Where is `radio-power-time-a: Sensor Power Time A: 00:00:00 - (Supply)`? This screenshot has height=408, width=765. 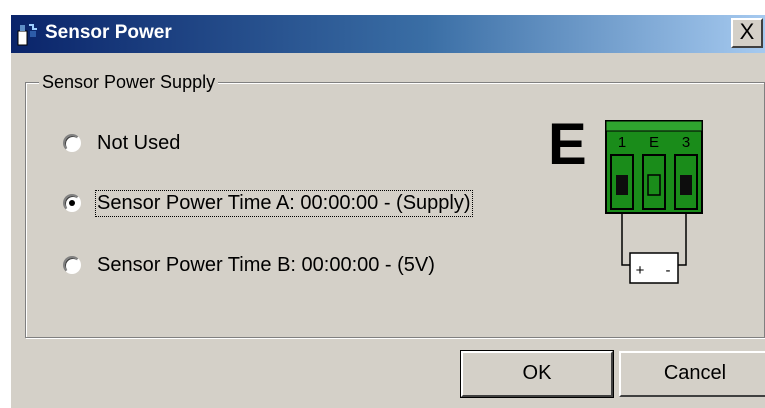 radio-power-time-a: Sensor Power Time A: 00:00:00 - (Supply) is located at coordinates (268, 203).